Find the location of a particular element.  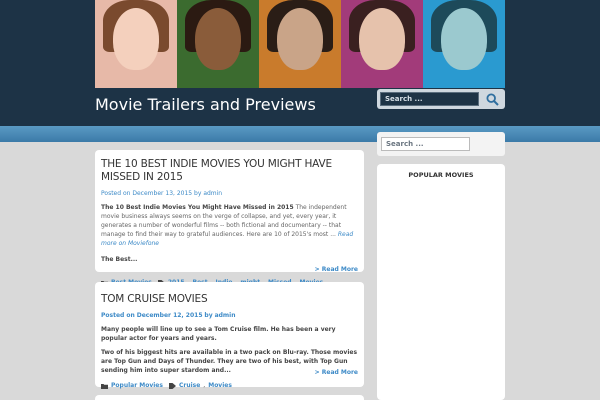

panel-deer-girl is located at coordinates (136, 44).